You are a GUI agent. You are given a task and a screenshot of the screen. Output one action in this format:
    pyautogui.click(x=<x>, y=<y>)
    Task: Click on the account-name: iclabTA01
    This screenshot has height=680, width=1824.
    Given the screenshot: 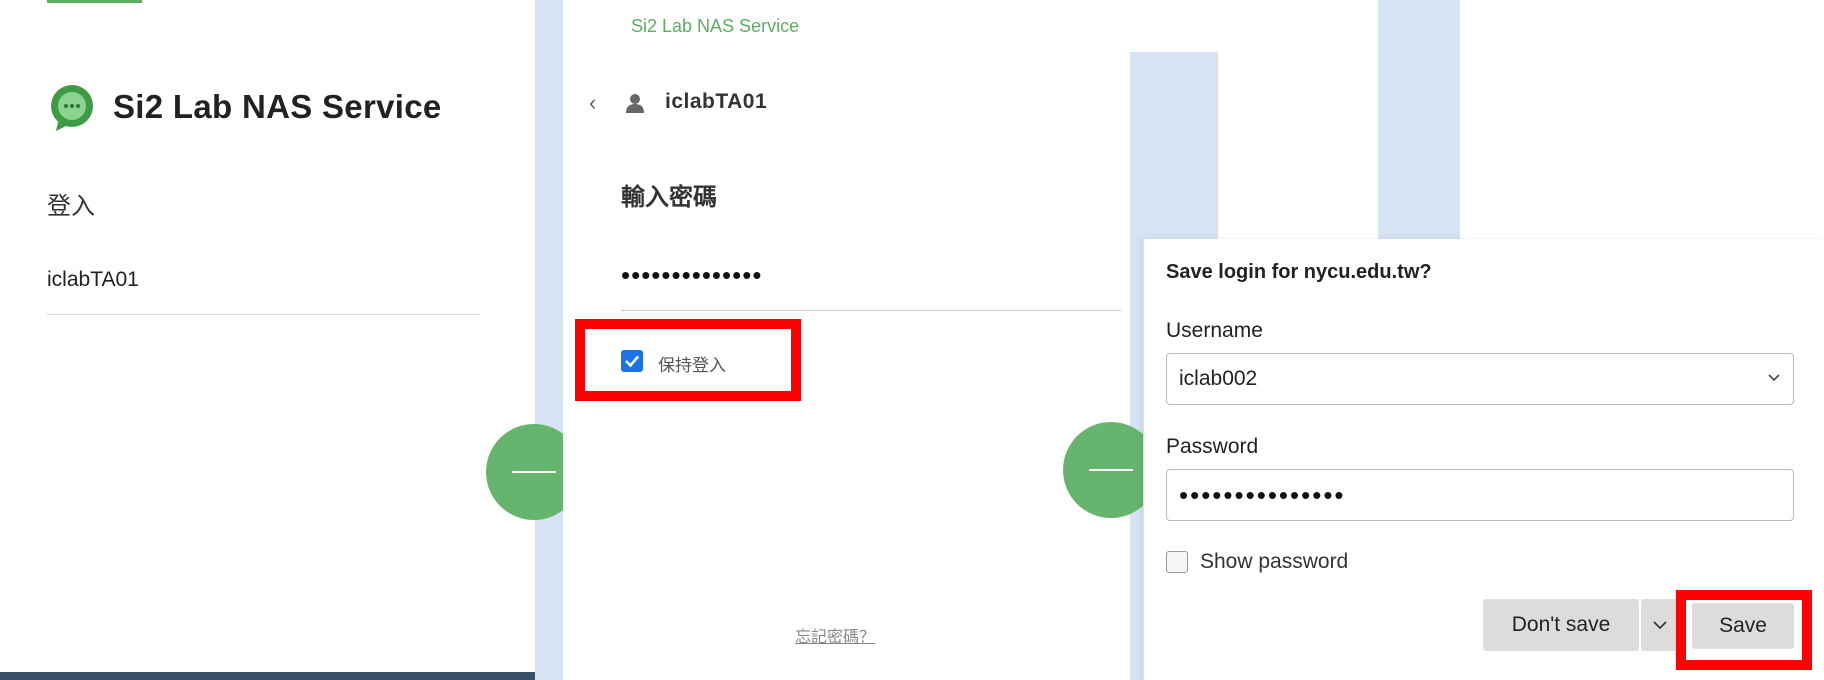 What is the action you would take?
    pyautogui.click(x=716, y=101)
    